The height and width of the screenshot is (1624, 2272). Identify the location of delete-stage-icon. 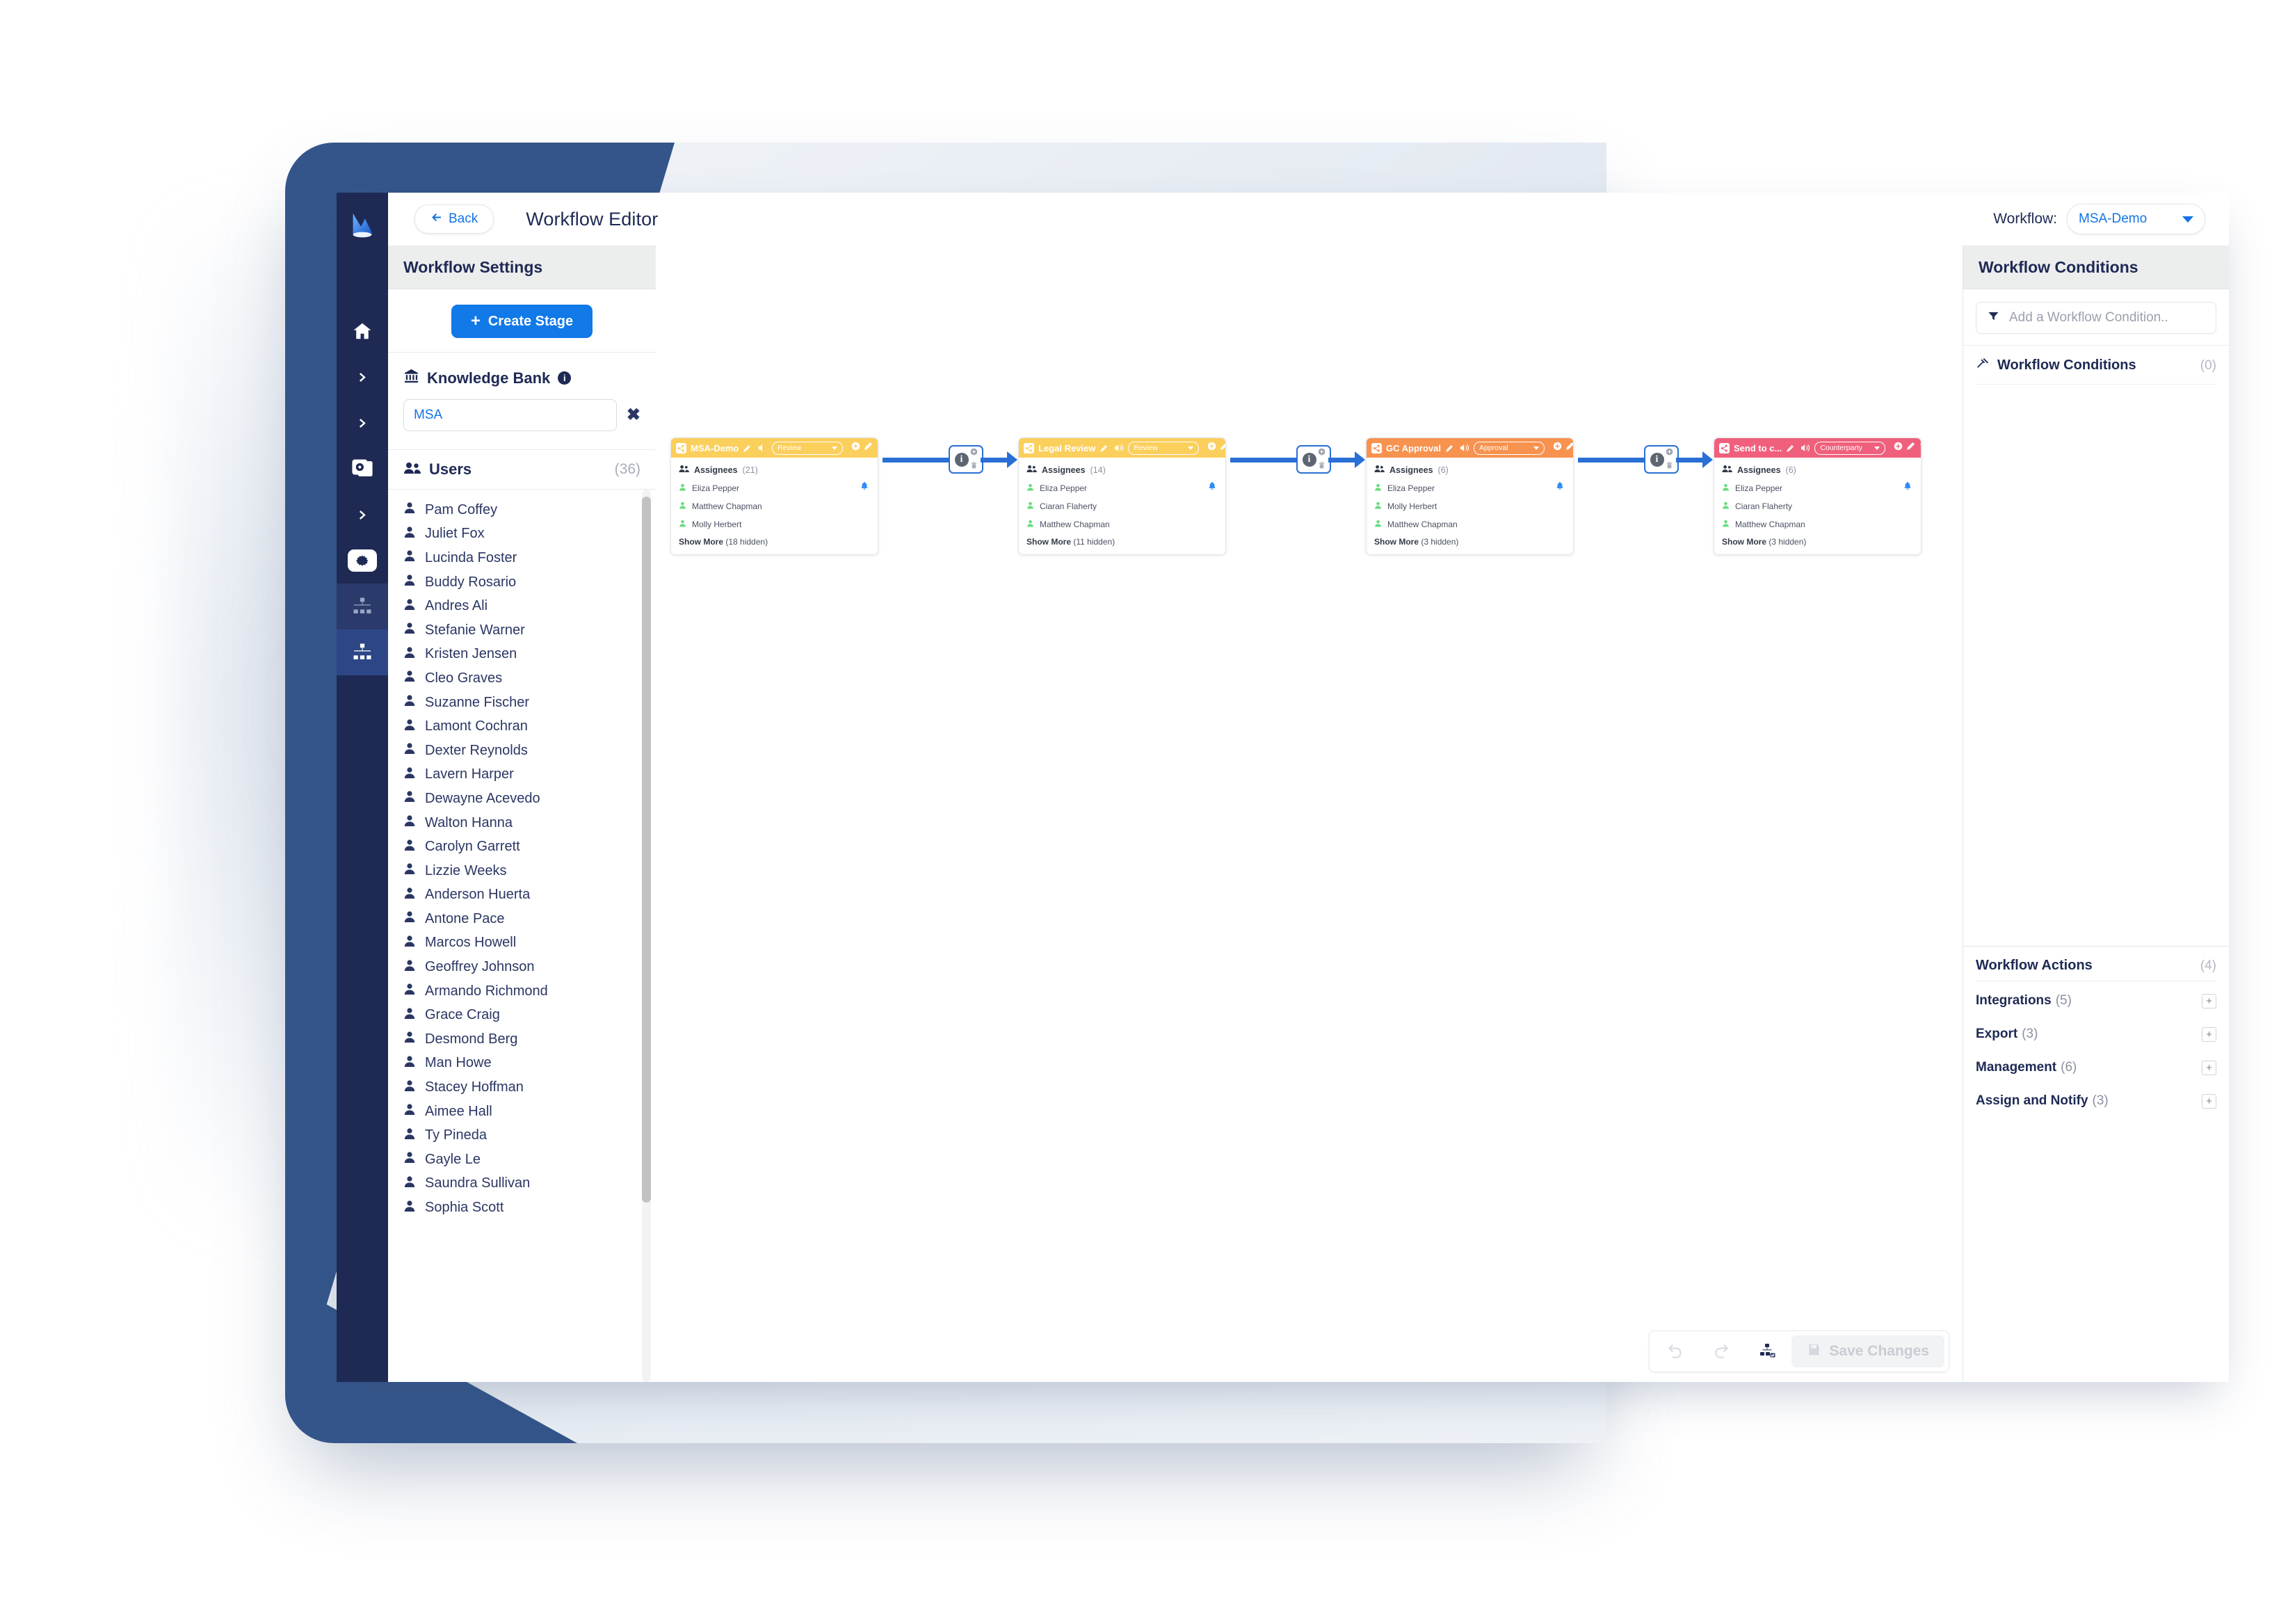
(1920, 448).